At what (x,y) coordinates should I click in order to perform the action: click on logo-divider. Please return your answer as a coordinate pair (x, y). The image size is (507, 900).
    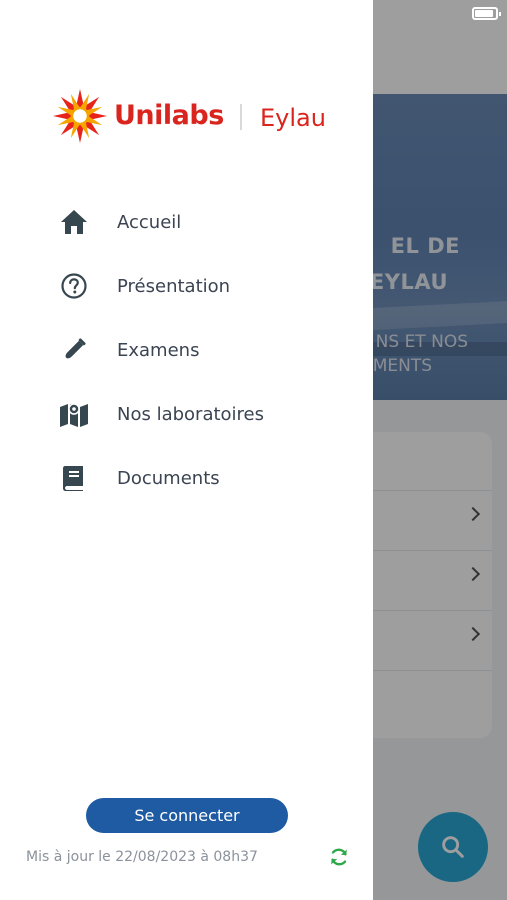
    Looking at the image, I should click on (241, 117).